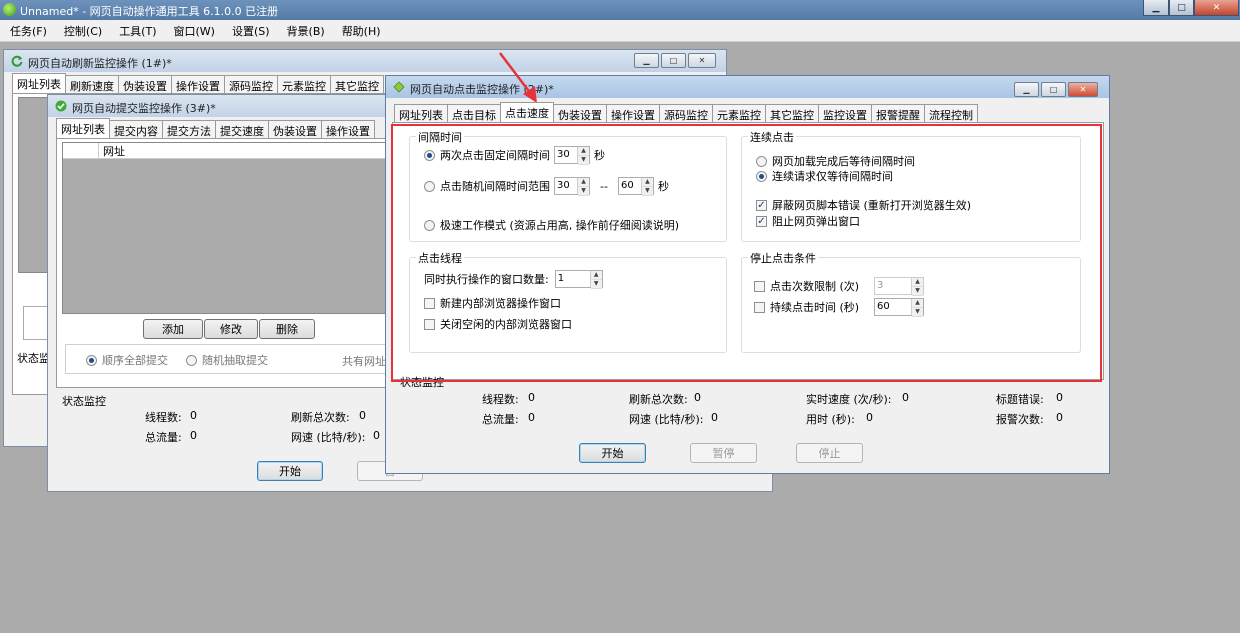  What do you see at coordinates (227, 151) in the screenshot?
I see `table-header: 网址` at bounding box center [227, 151].